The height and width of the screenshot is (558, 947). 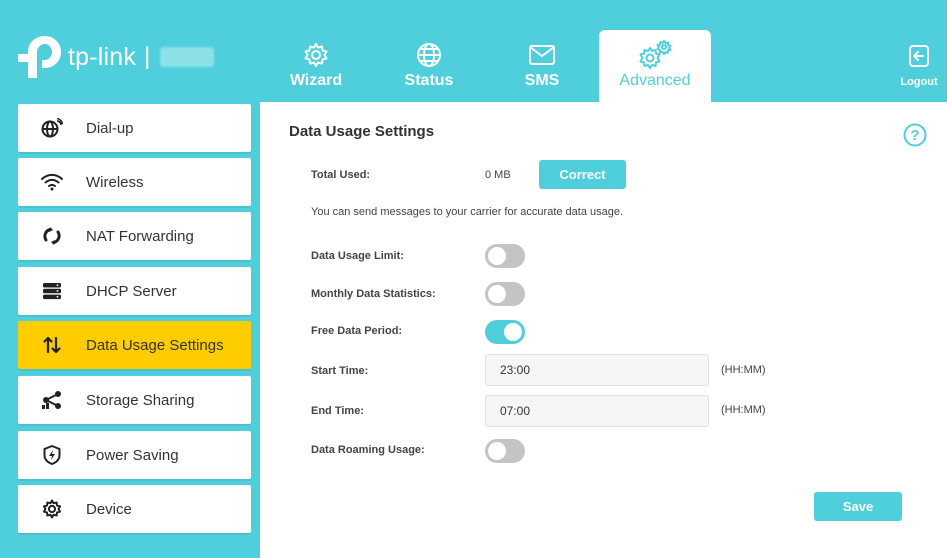 I want to click on start-time-input, so click(x=597, y=370).